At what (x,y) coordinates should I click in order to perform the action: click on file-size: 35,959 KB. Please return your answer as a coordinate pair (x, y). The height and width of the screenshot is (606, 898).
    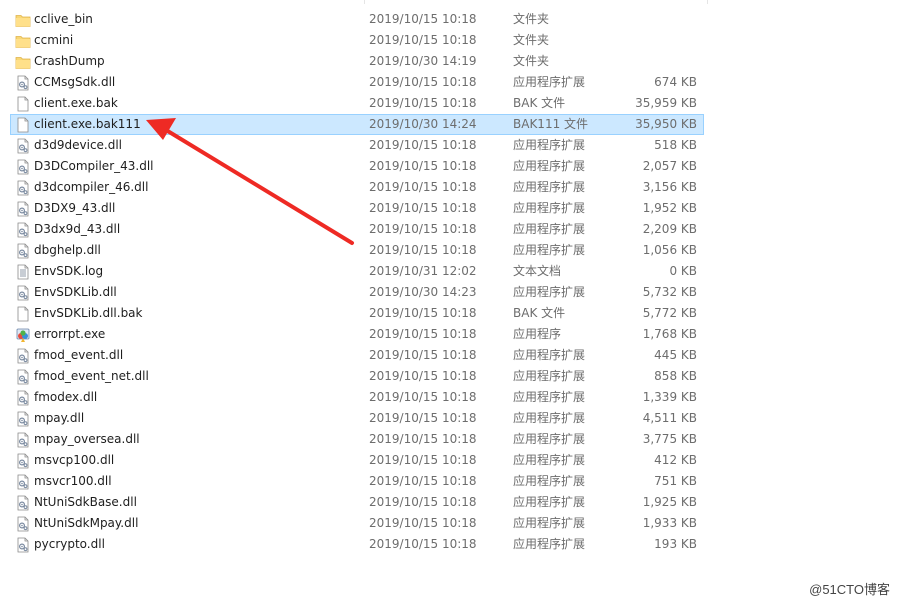
    Looking at the image, I should click on (666, 103).